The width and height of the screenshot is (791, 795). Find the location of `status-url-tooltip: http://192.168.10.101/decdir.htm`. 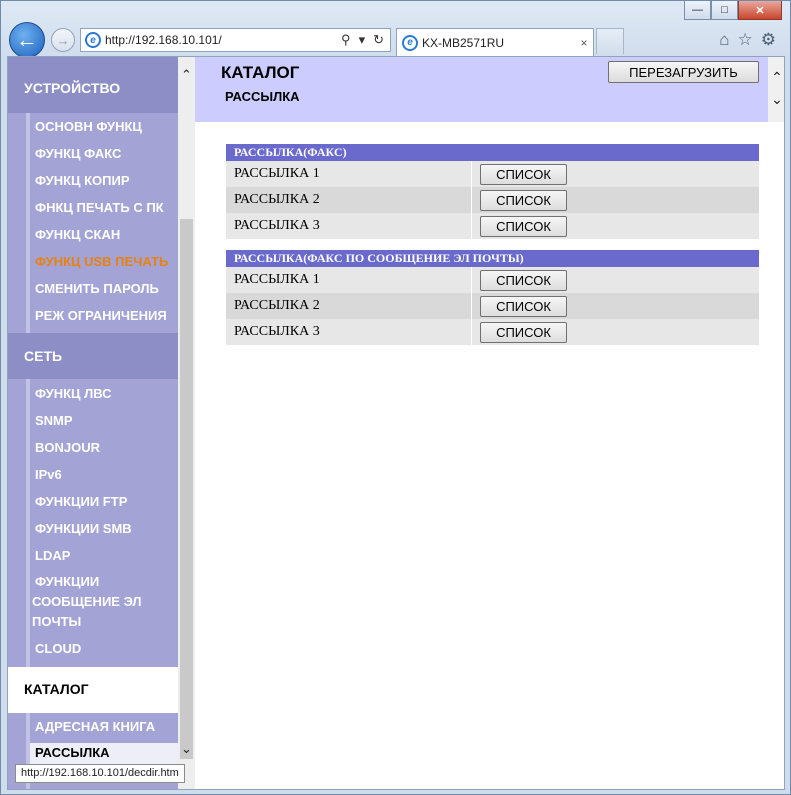

status-url-tooltip: http://192.168.10.101/decdir.htm is located at coordinates (100, 773).